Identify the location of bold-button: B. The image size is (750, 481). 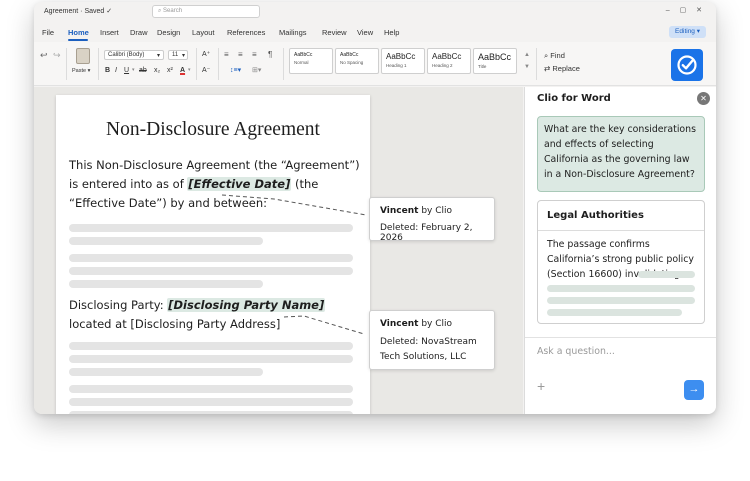
(107, 70).